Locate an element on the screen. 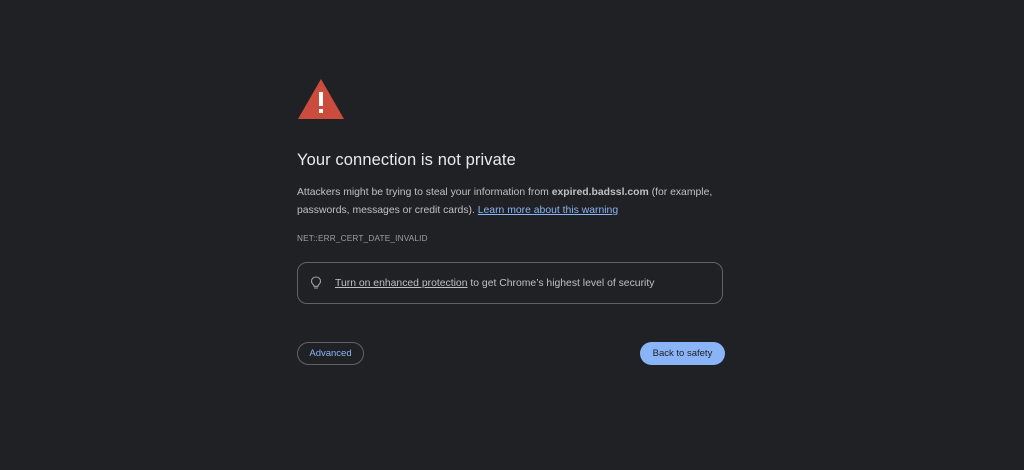 The image size is (1024, 470). back-to-safety-button: Back to safety is located at coordinates (682, 353).